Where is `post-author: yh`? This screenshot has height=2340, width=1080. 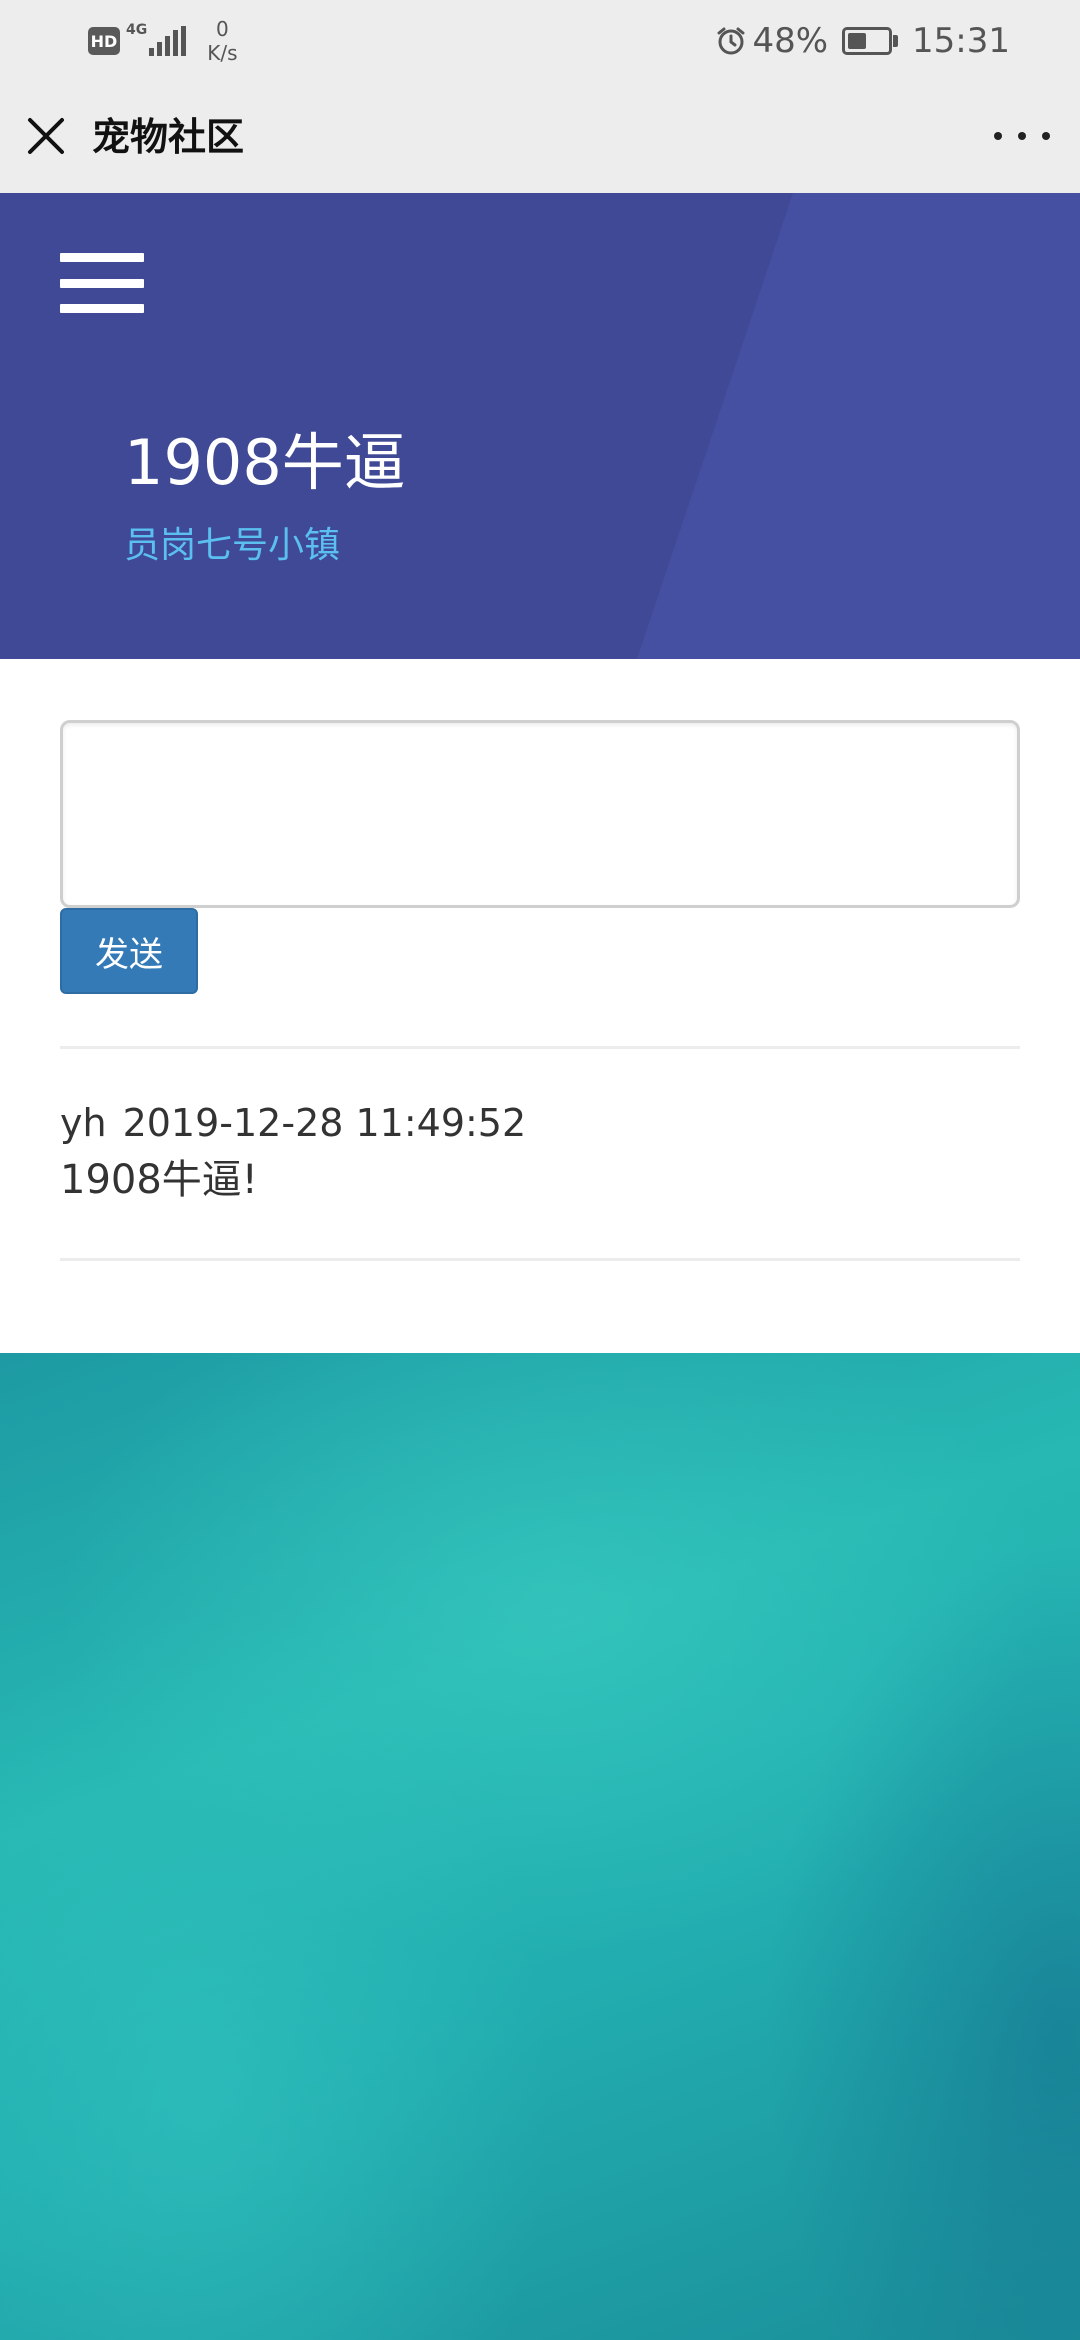
post-author: yh is located at coordinates (83, 1123).